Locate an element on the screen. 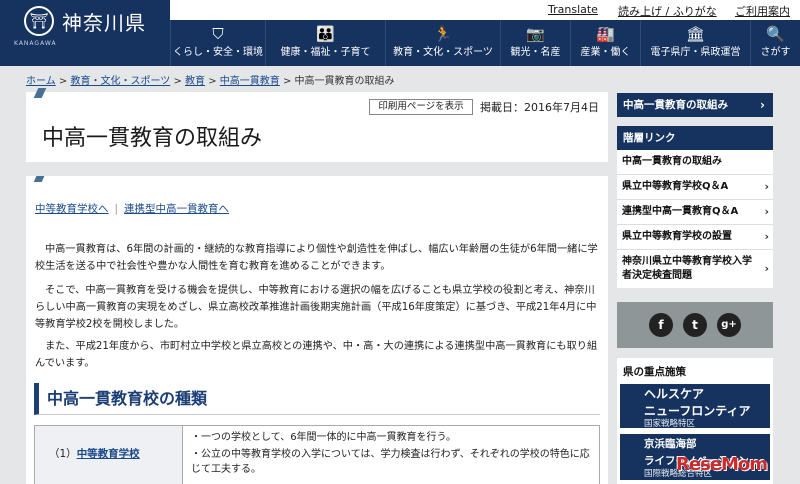  section-heading: 中高一貫教育校の種類 is located at coordinates (317, 399).